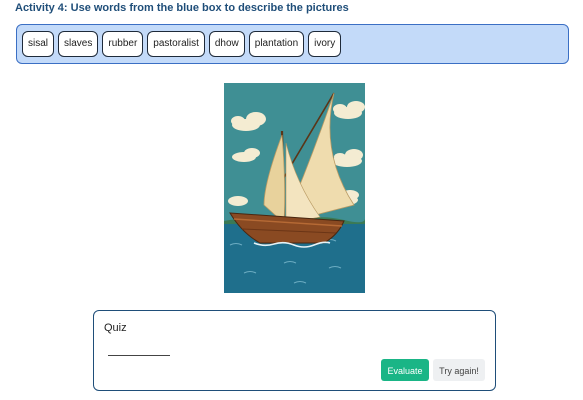 This screenshot has height=400, width=583. I want to click on word-chip-sisal: sisal, so click(38, 44).